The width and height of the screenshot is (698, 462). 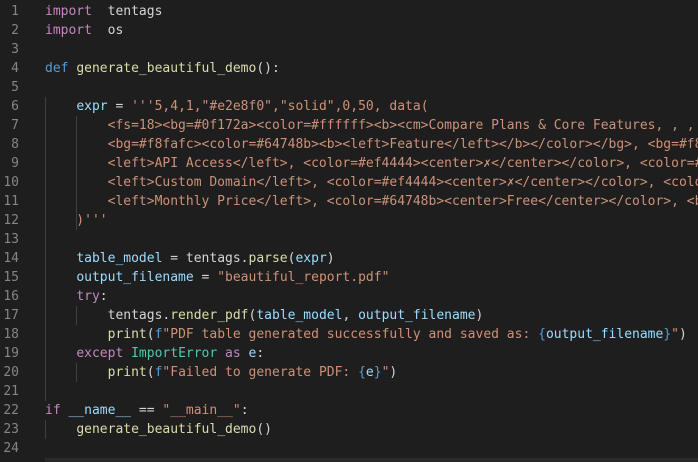 I want to click on code-line: 16 try:, so click(x=349, y=296).